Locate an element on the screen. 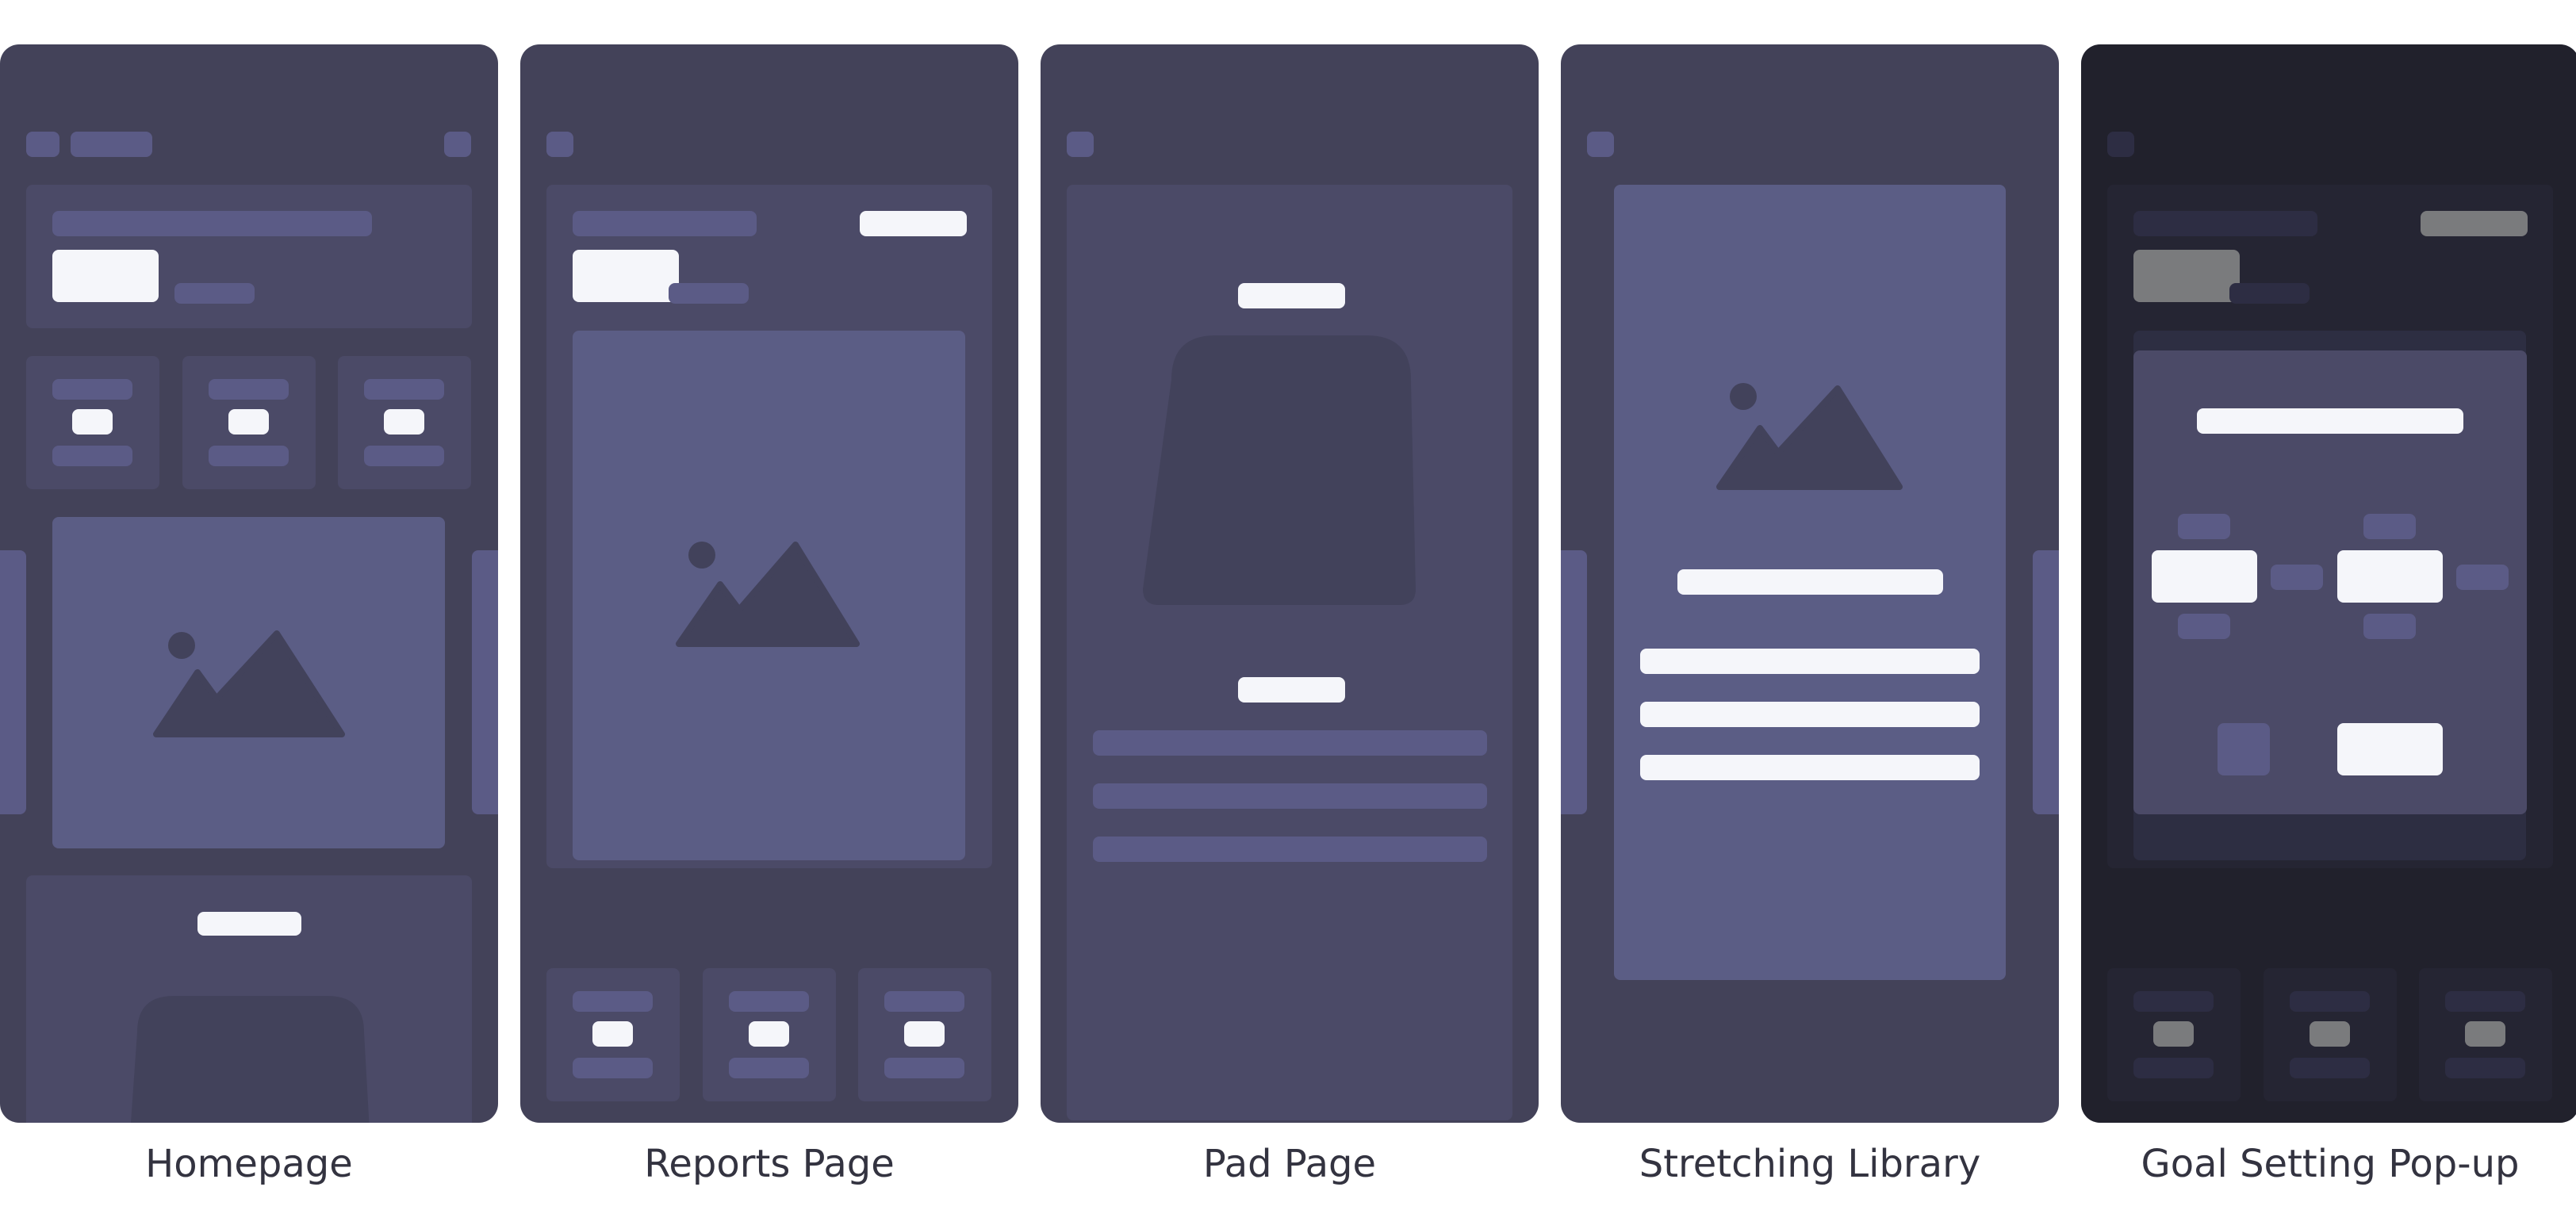  report-value-highlight is located at coordinates (626, 276).